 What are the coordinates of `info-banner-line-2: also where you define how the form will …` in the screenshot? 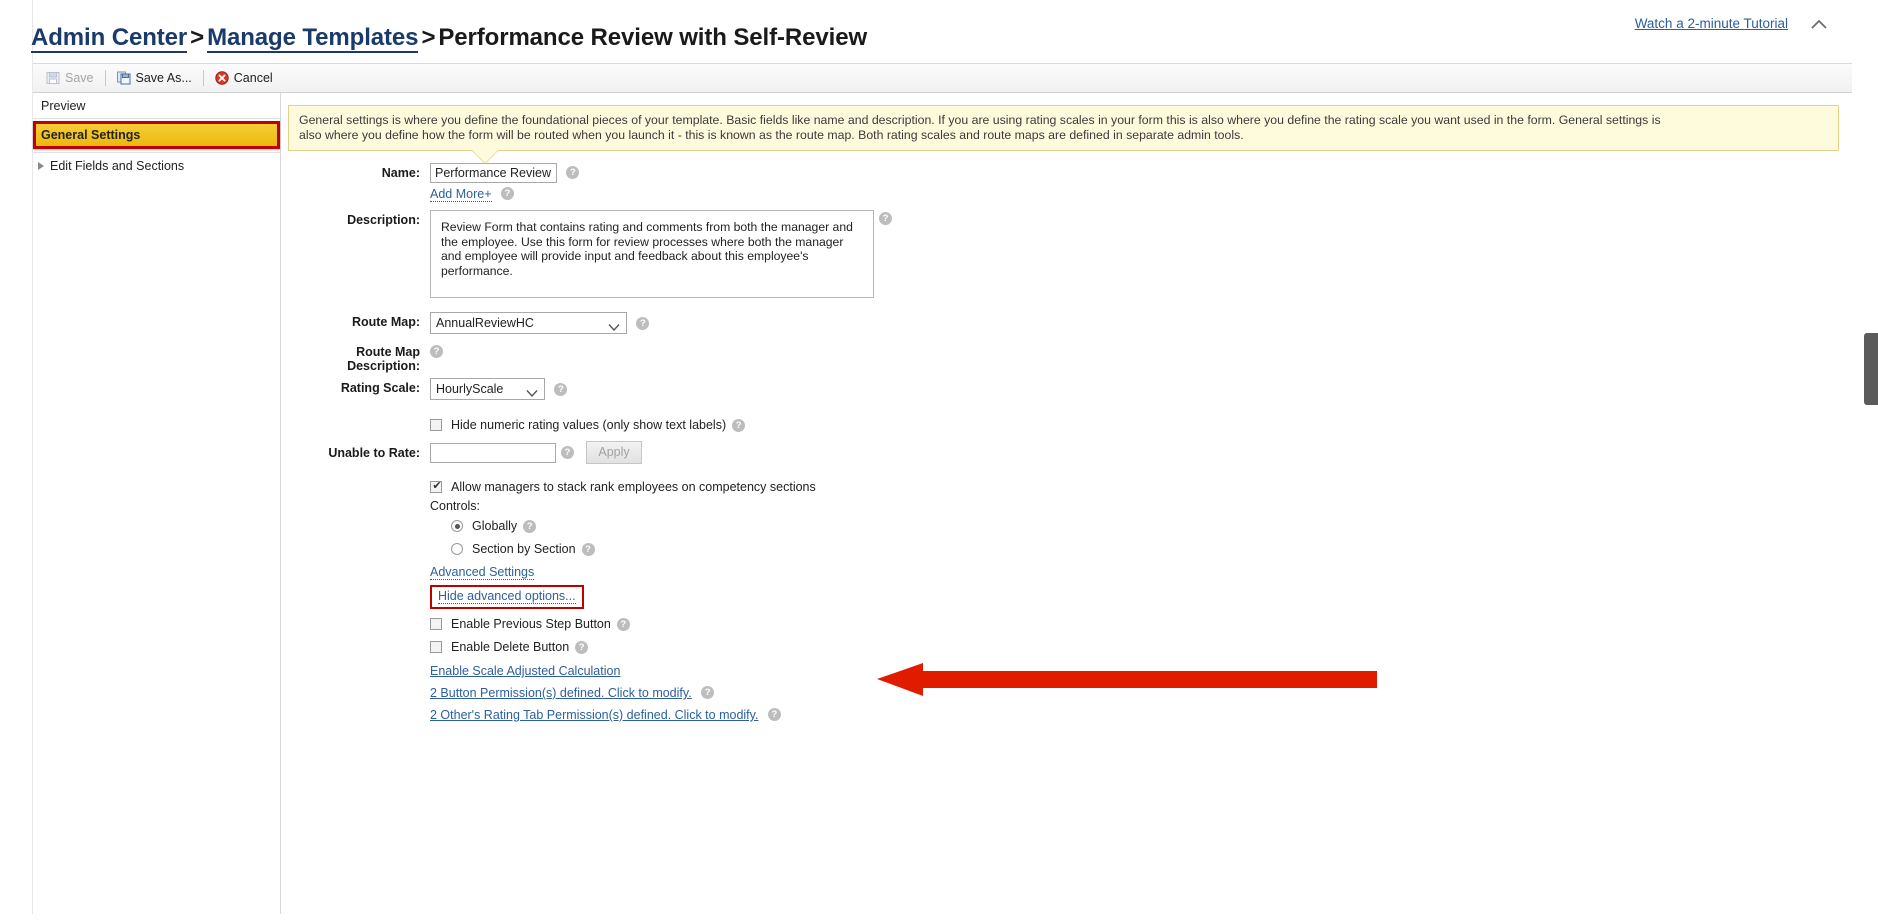 It's located at (771, 134).